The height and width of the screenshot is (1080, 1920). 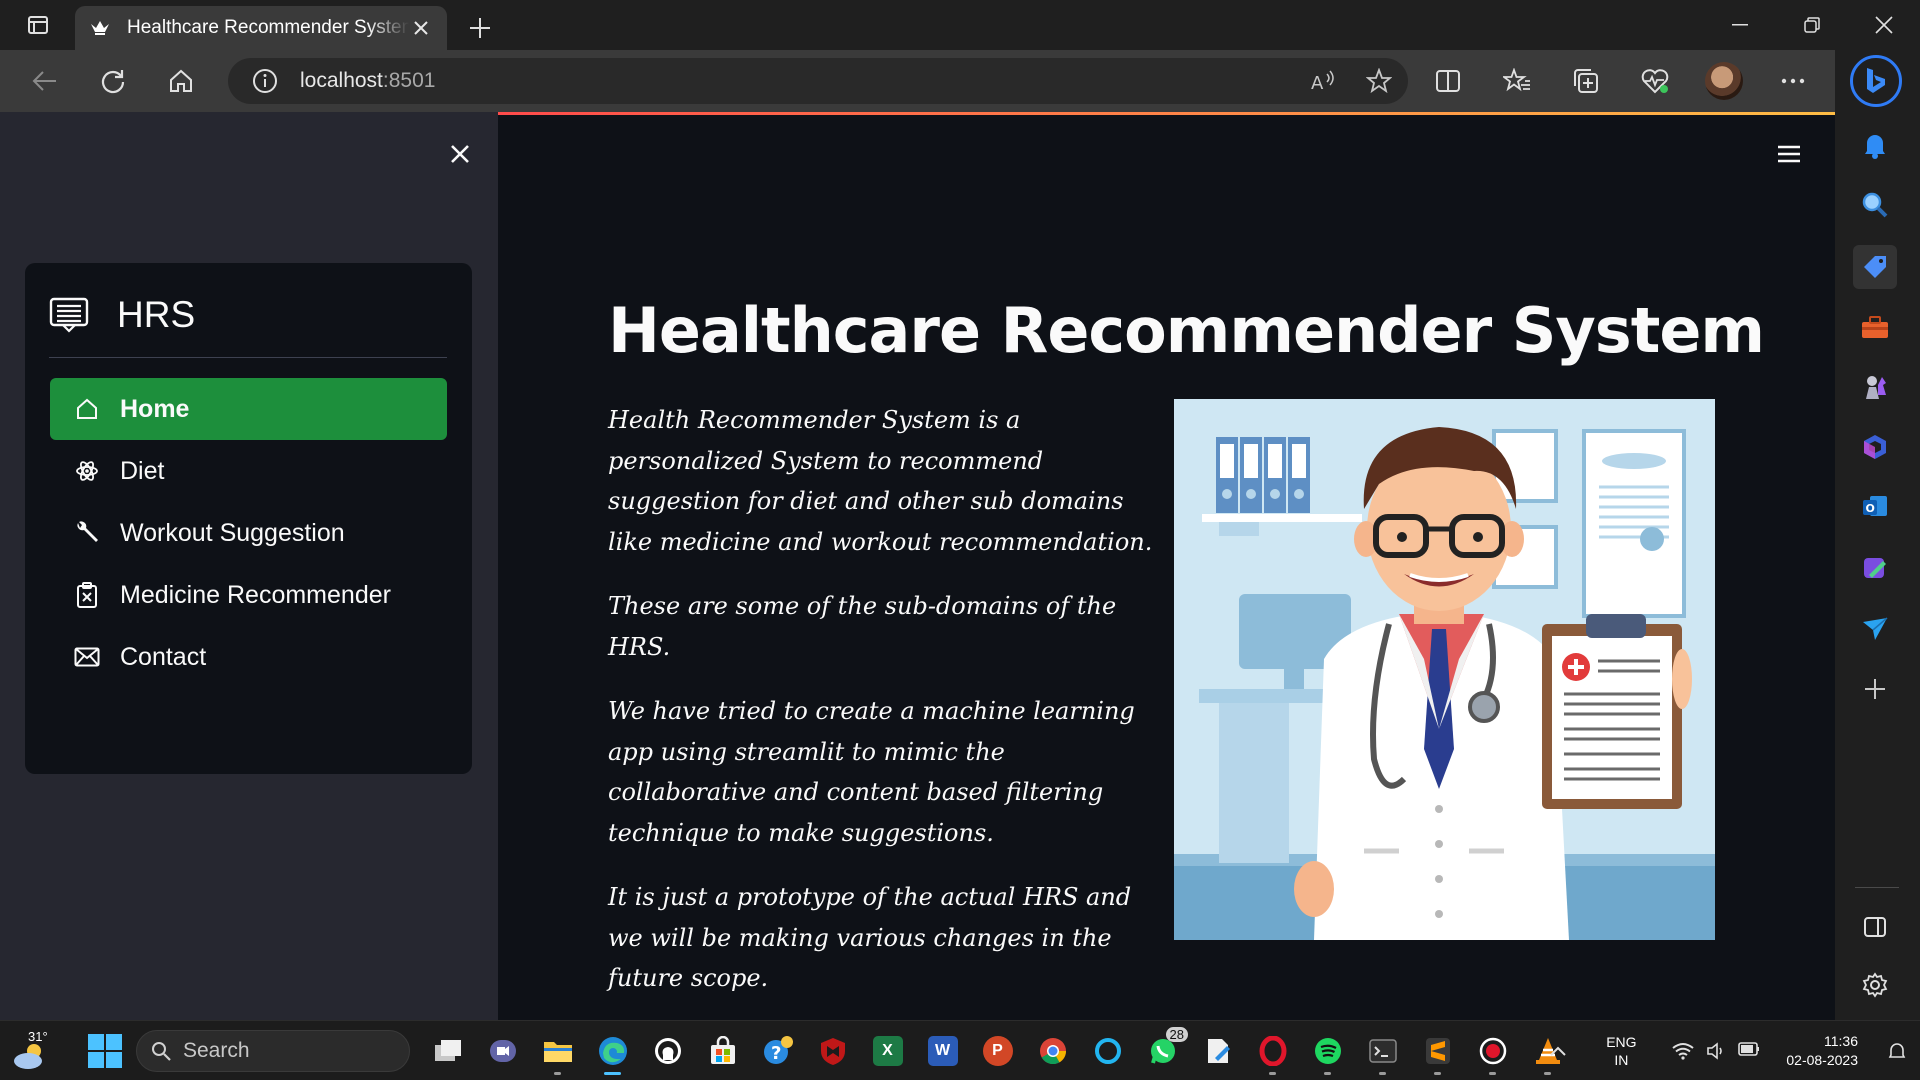 I want to click on reload-button, so click(x=113, y=81).